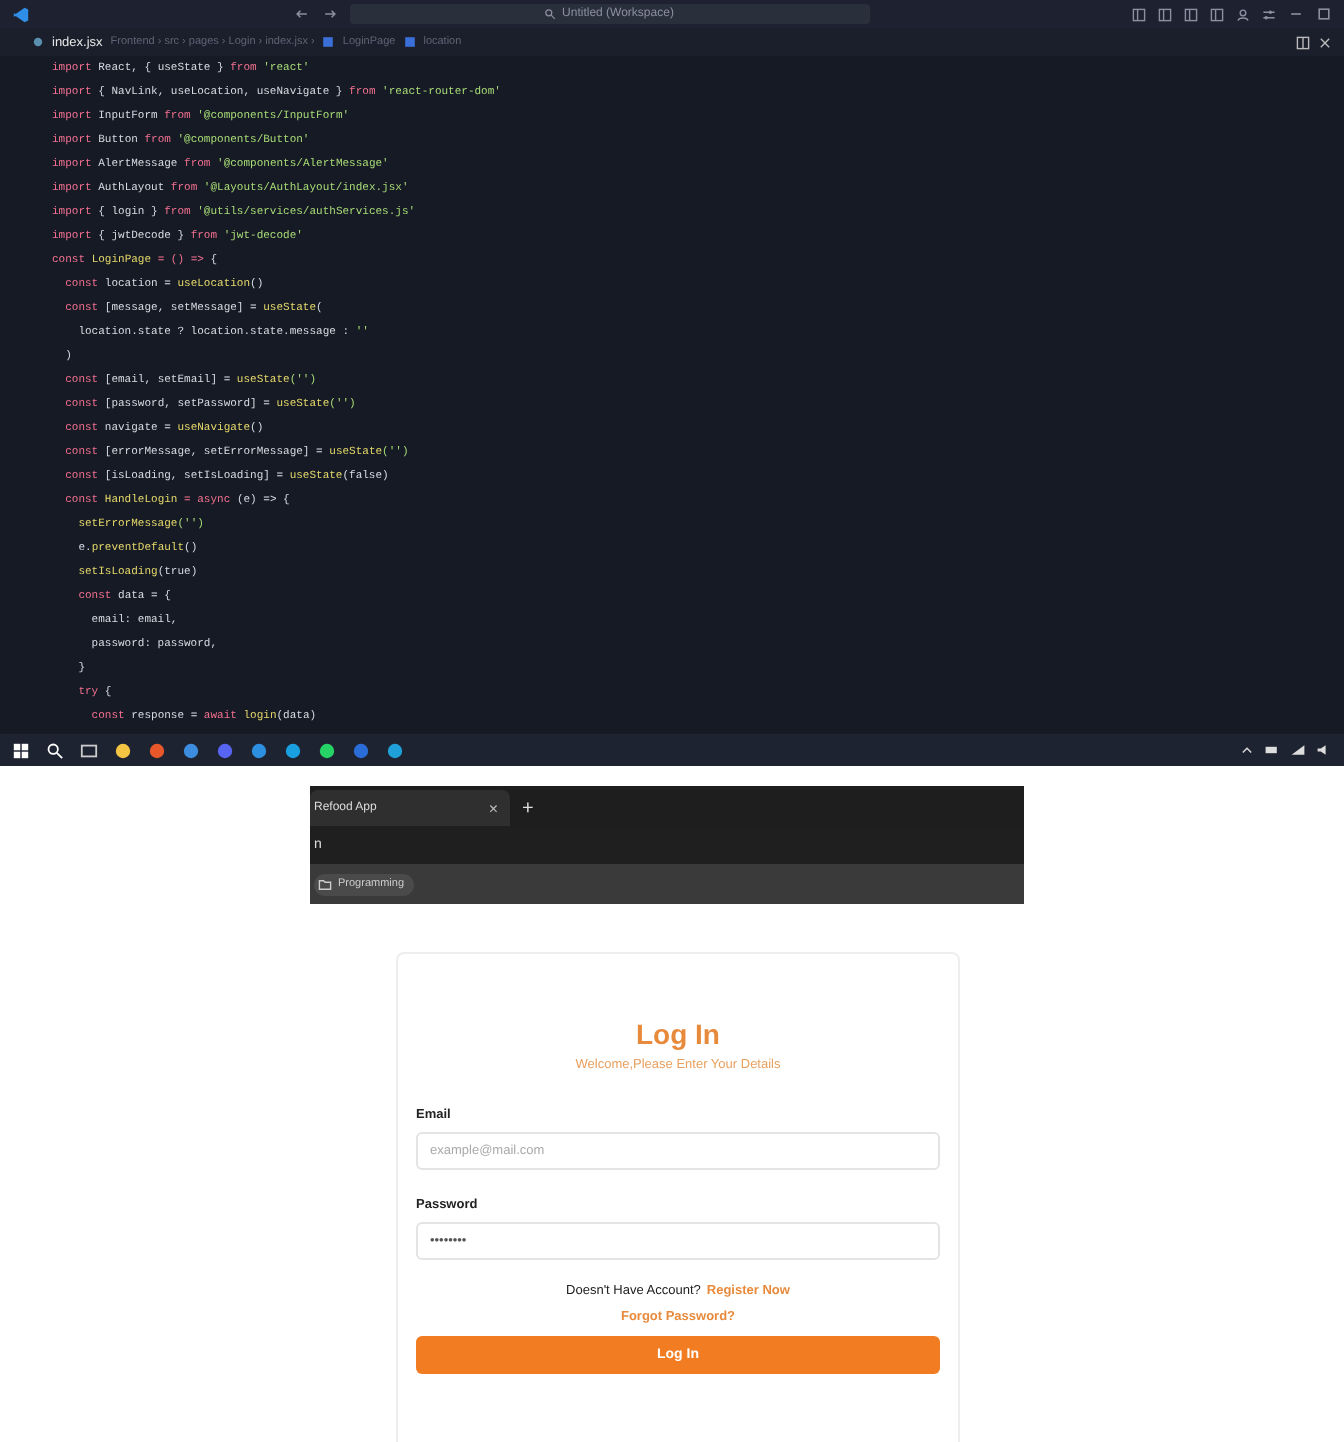 The width and height of the screenshot is (1344, 1442). I want to click on folder-icon, so click(325, 884).